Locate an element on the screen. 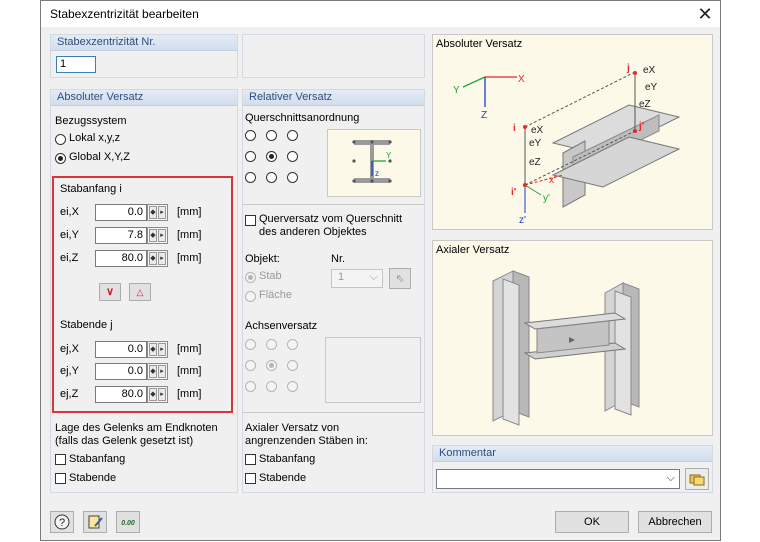 This screenshot has width=760, height=542. preview-axial: Axialer Versatz is located at coordinates (572, 338).